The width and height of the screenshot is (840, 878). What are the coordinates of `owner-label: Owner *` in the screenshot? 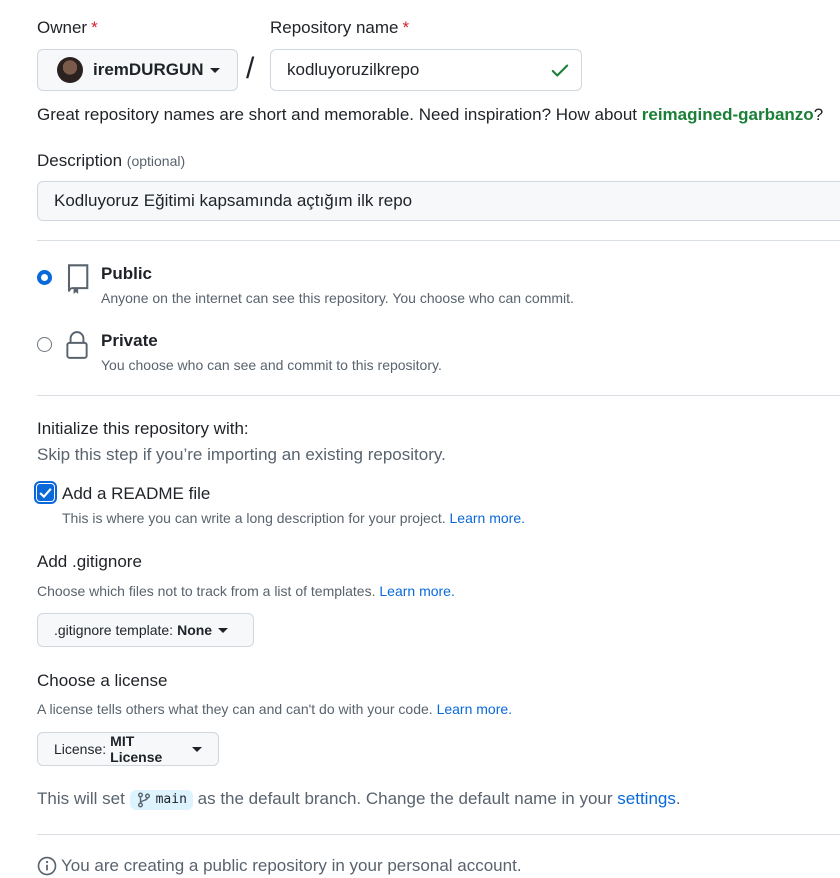 It's located at (67, 28).